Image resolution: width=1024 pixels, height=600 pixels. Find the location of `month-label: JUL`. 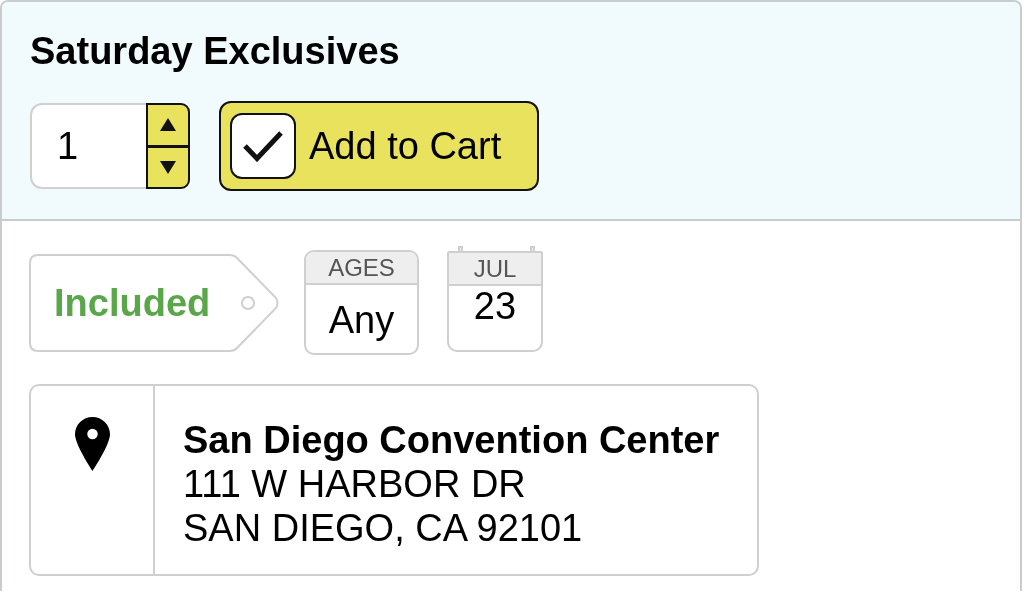

month-label: JUL is located at coordinates (495, 269).